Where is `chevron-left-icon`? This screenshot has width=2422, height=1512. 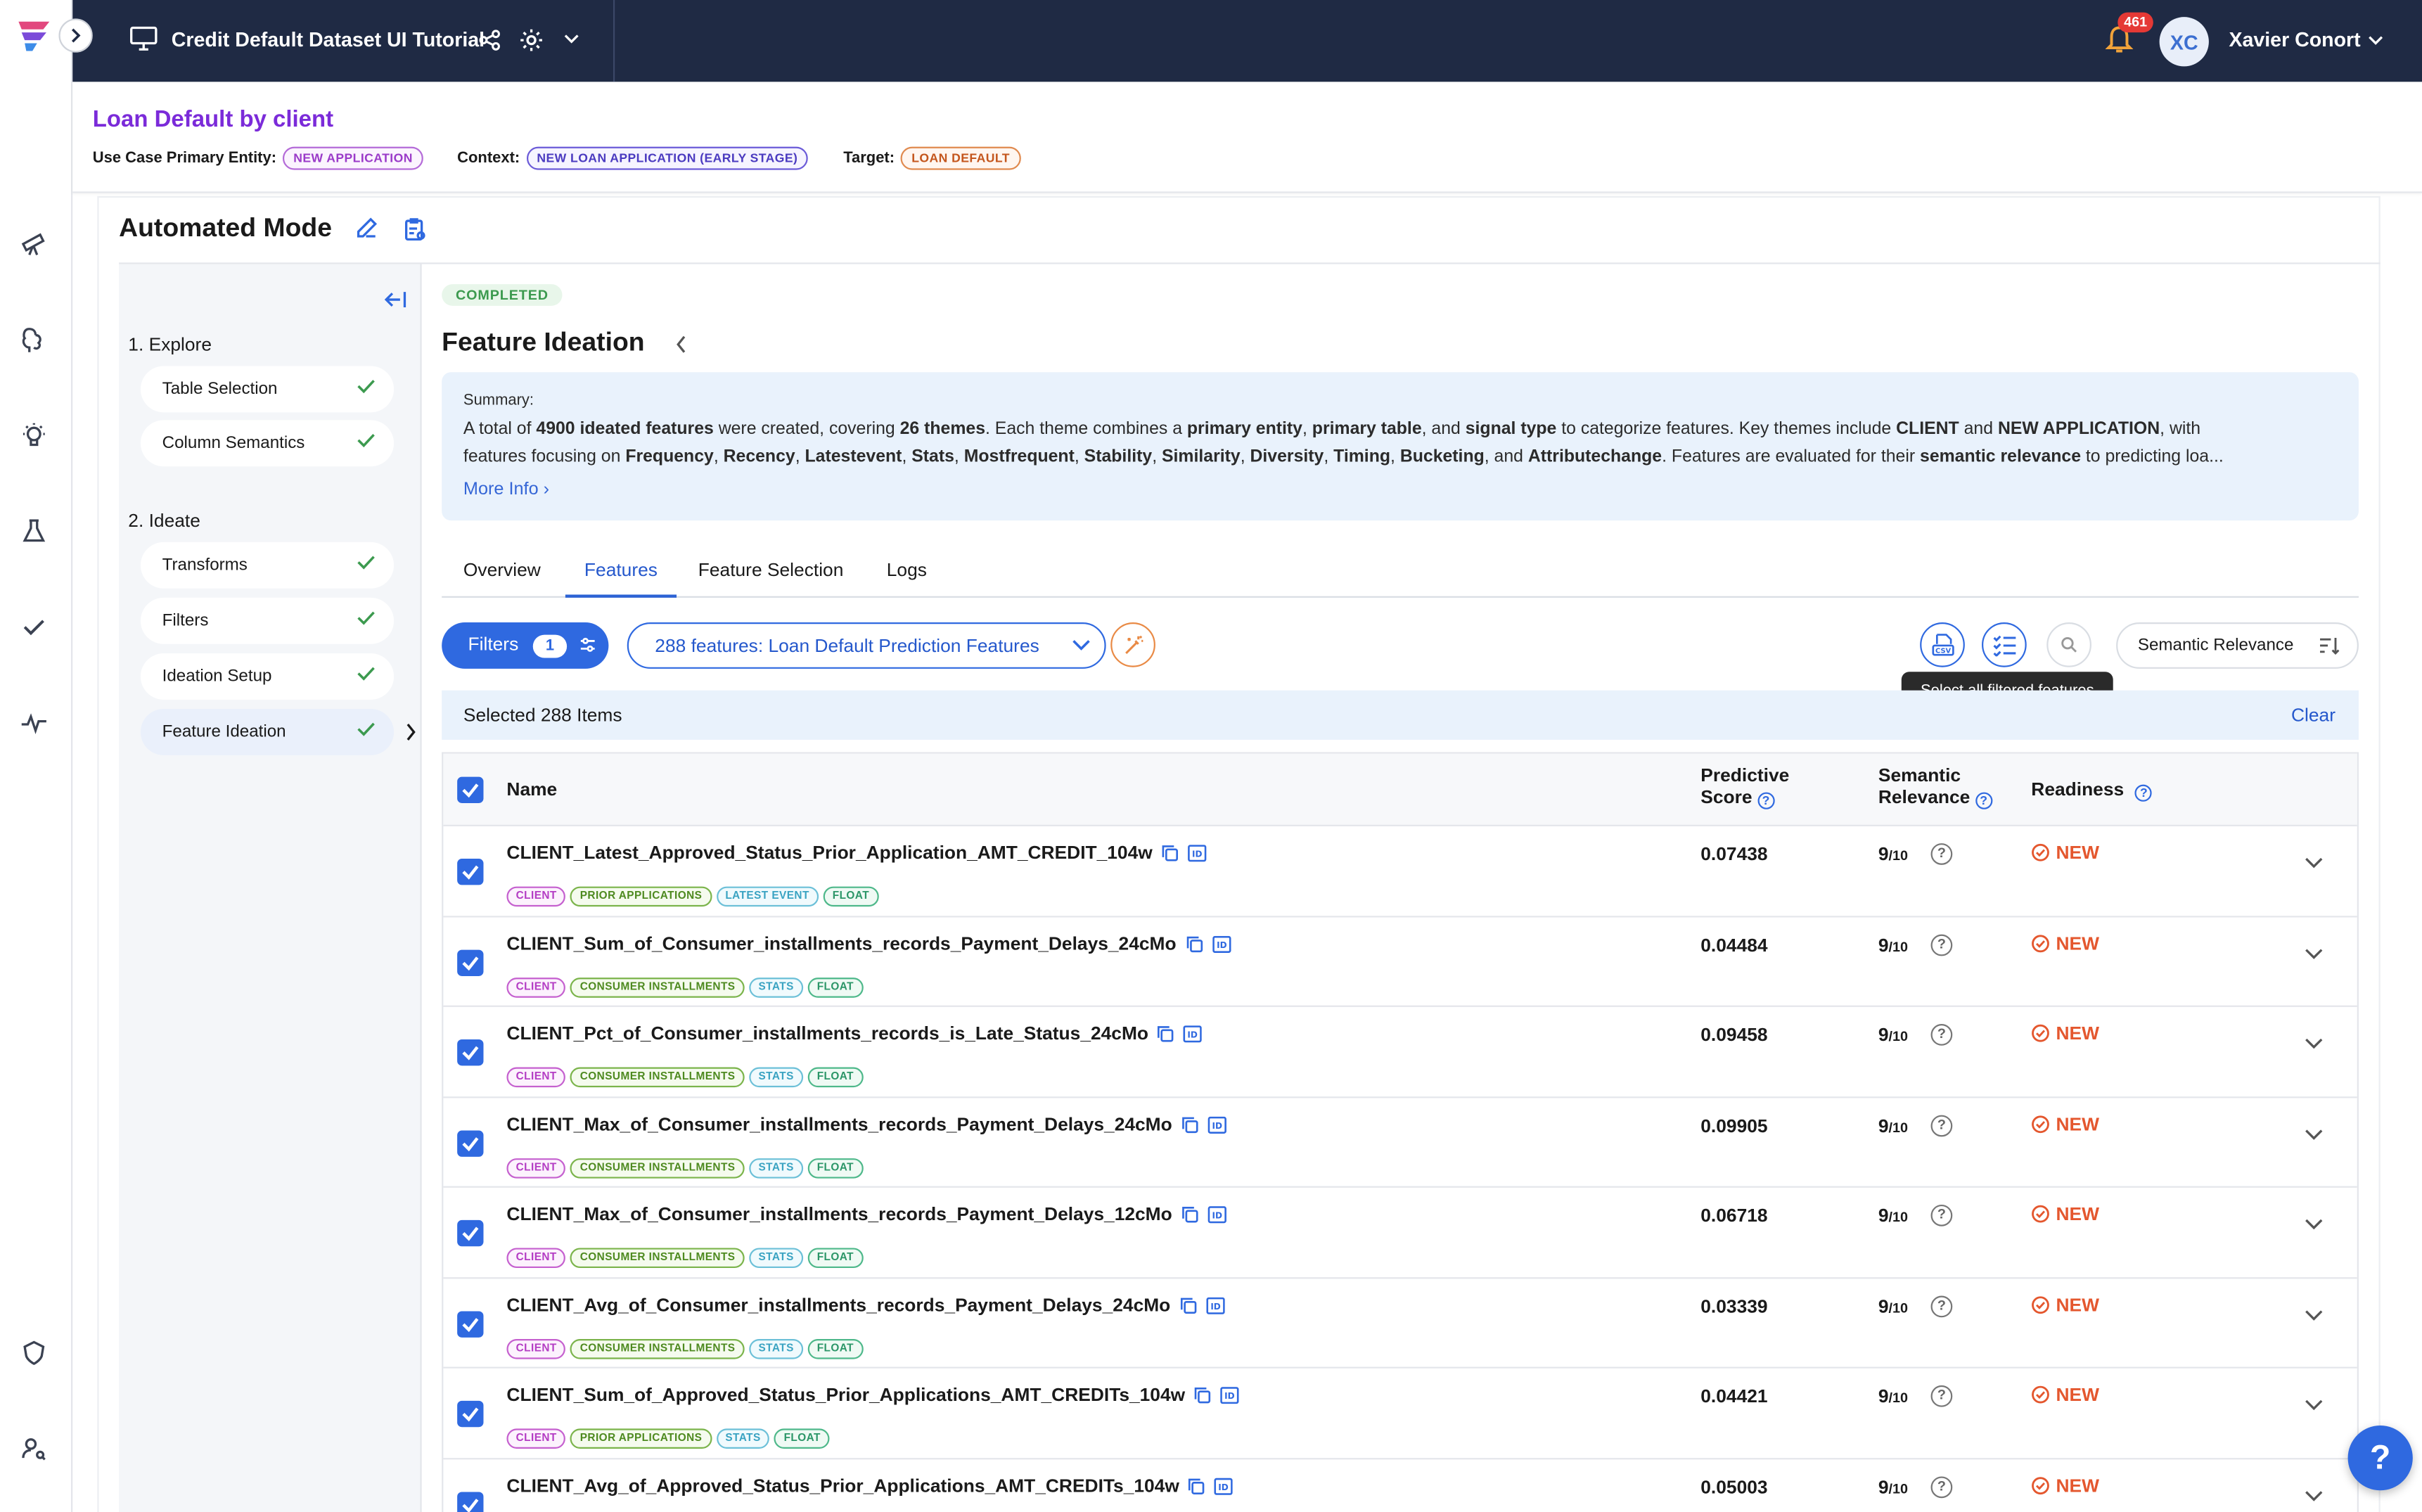 chevron-left-icon is located at coordinates (681, 344).